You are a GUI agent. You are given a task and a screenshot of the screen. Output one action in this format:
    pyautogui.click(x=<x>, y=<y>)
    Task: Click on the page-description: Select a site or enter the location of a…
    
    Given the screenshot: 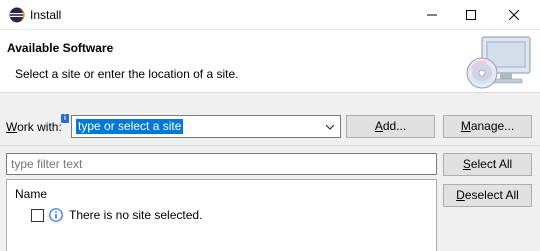 What is the action you would take?
    pyautogui.click(x=127, y=74)
    